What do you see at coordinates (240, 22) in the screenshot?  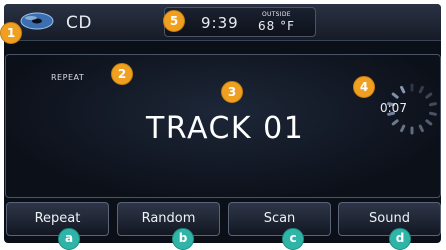 I see `clock-temp-panel: 9:39 OUTSIDE 68 °F` at bounding box center [240, 22].